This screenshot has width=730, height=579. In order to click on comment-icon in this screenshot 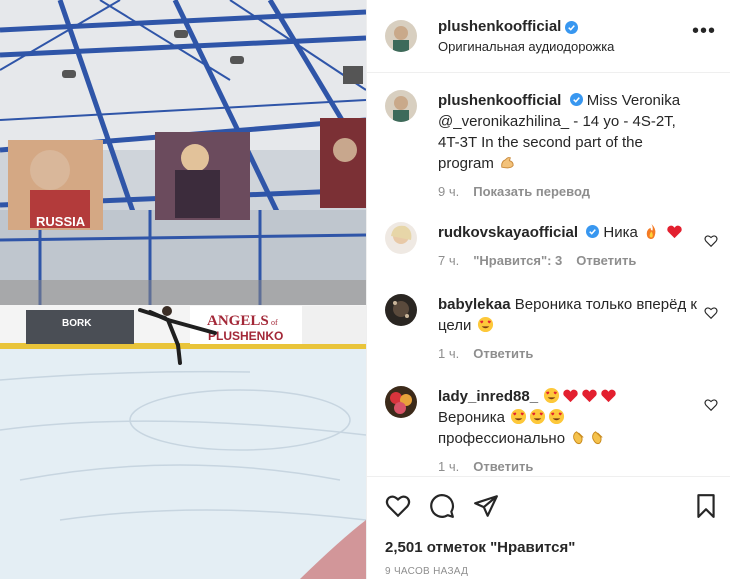, I will do `click(442, 506)`.